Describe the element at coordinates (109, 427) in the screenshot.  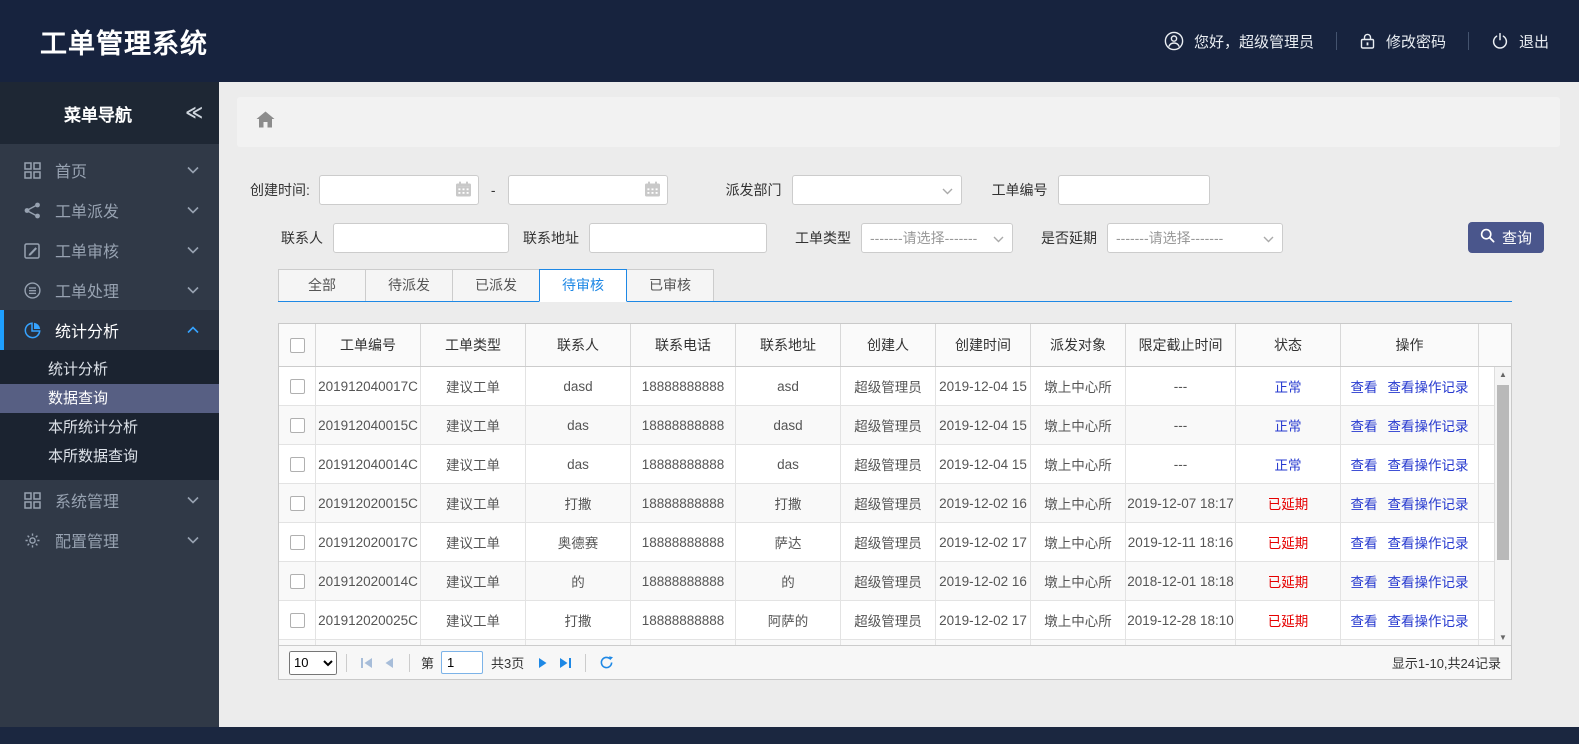
I see `sidebar-subitem-本所统计分析: 本所统计分析` at that location.